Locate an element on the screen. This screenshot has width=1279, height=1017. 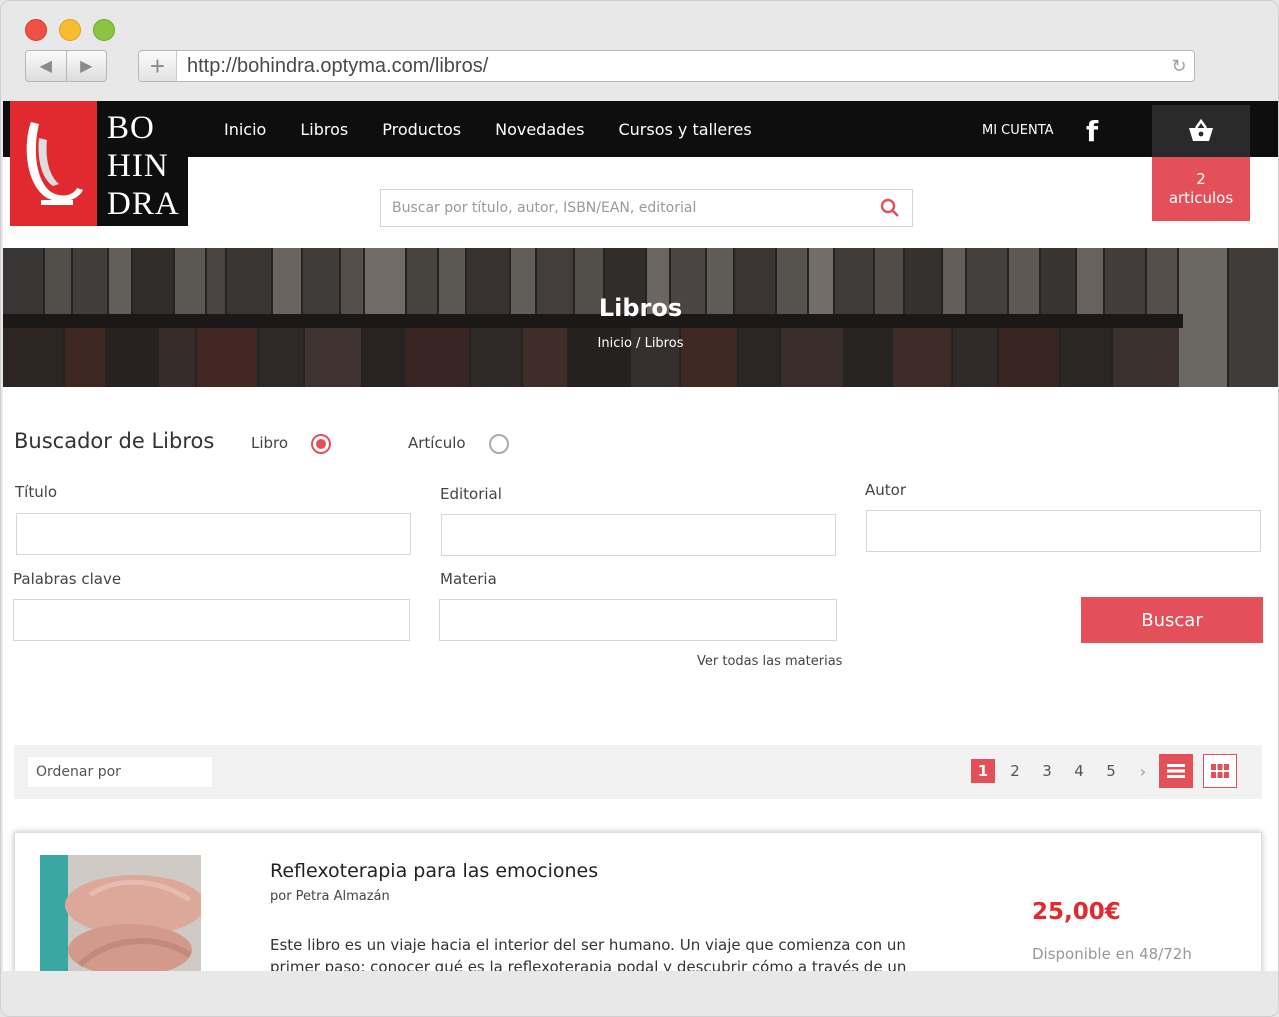
page-4: 4 is located at coordinates (1079, 771).